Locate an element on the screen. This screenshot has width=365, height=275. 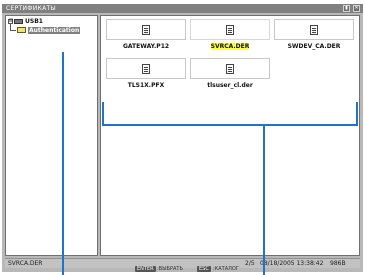
folder-icon is located at coordinates (21, 30).